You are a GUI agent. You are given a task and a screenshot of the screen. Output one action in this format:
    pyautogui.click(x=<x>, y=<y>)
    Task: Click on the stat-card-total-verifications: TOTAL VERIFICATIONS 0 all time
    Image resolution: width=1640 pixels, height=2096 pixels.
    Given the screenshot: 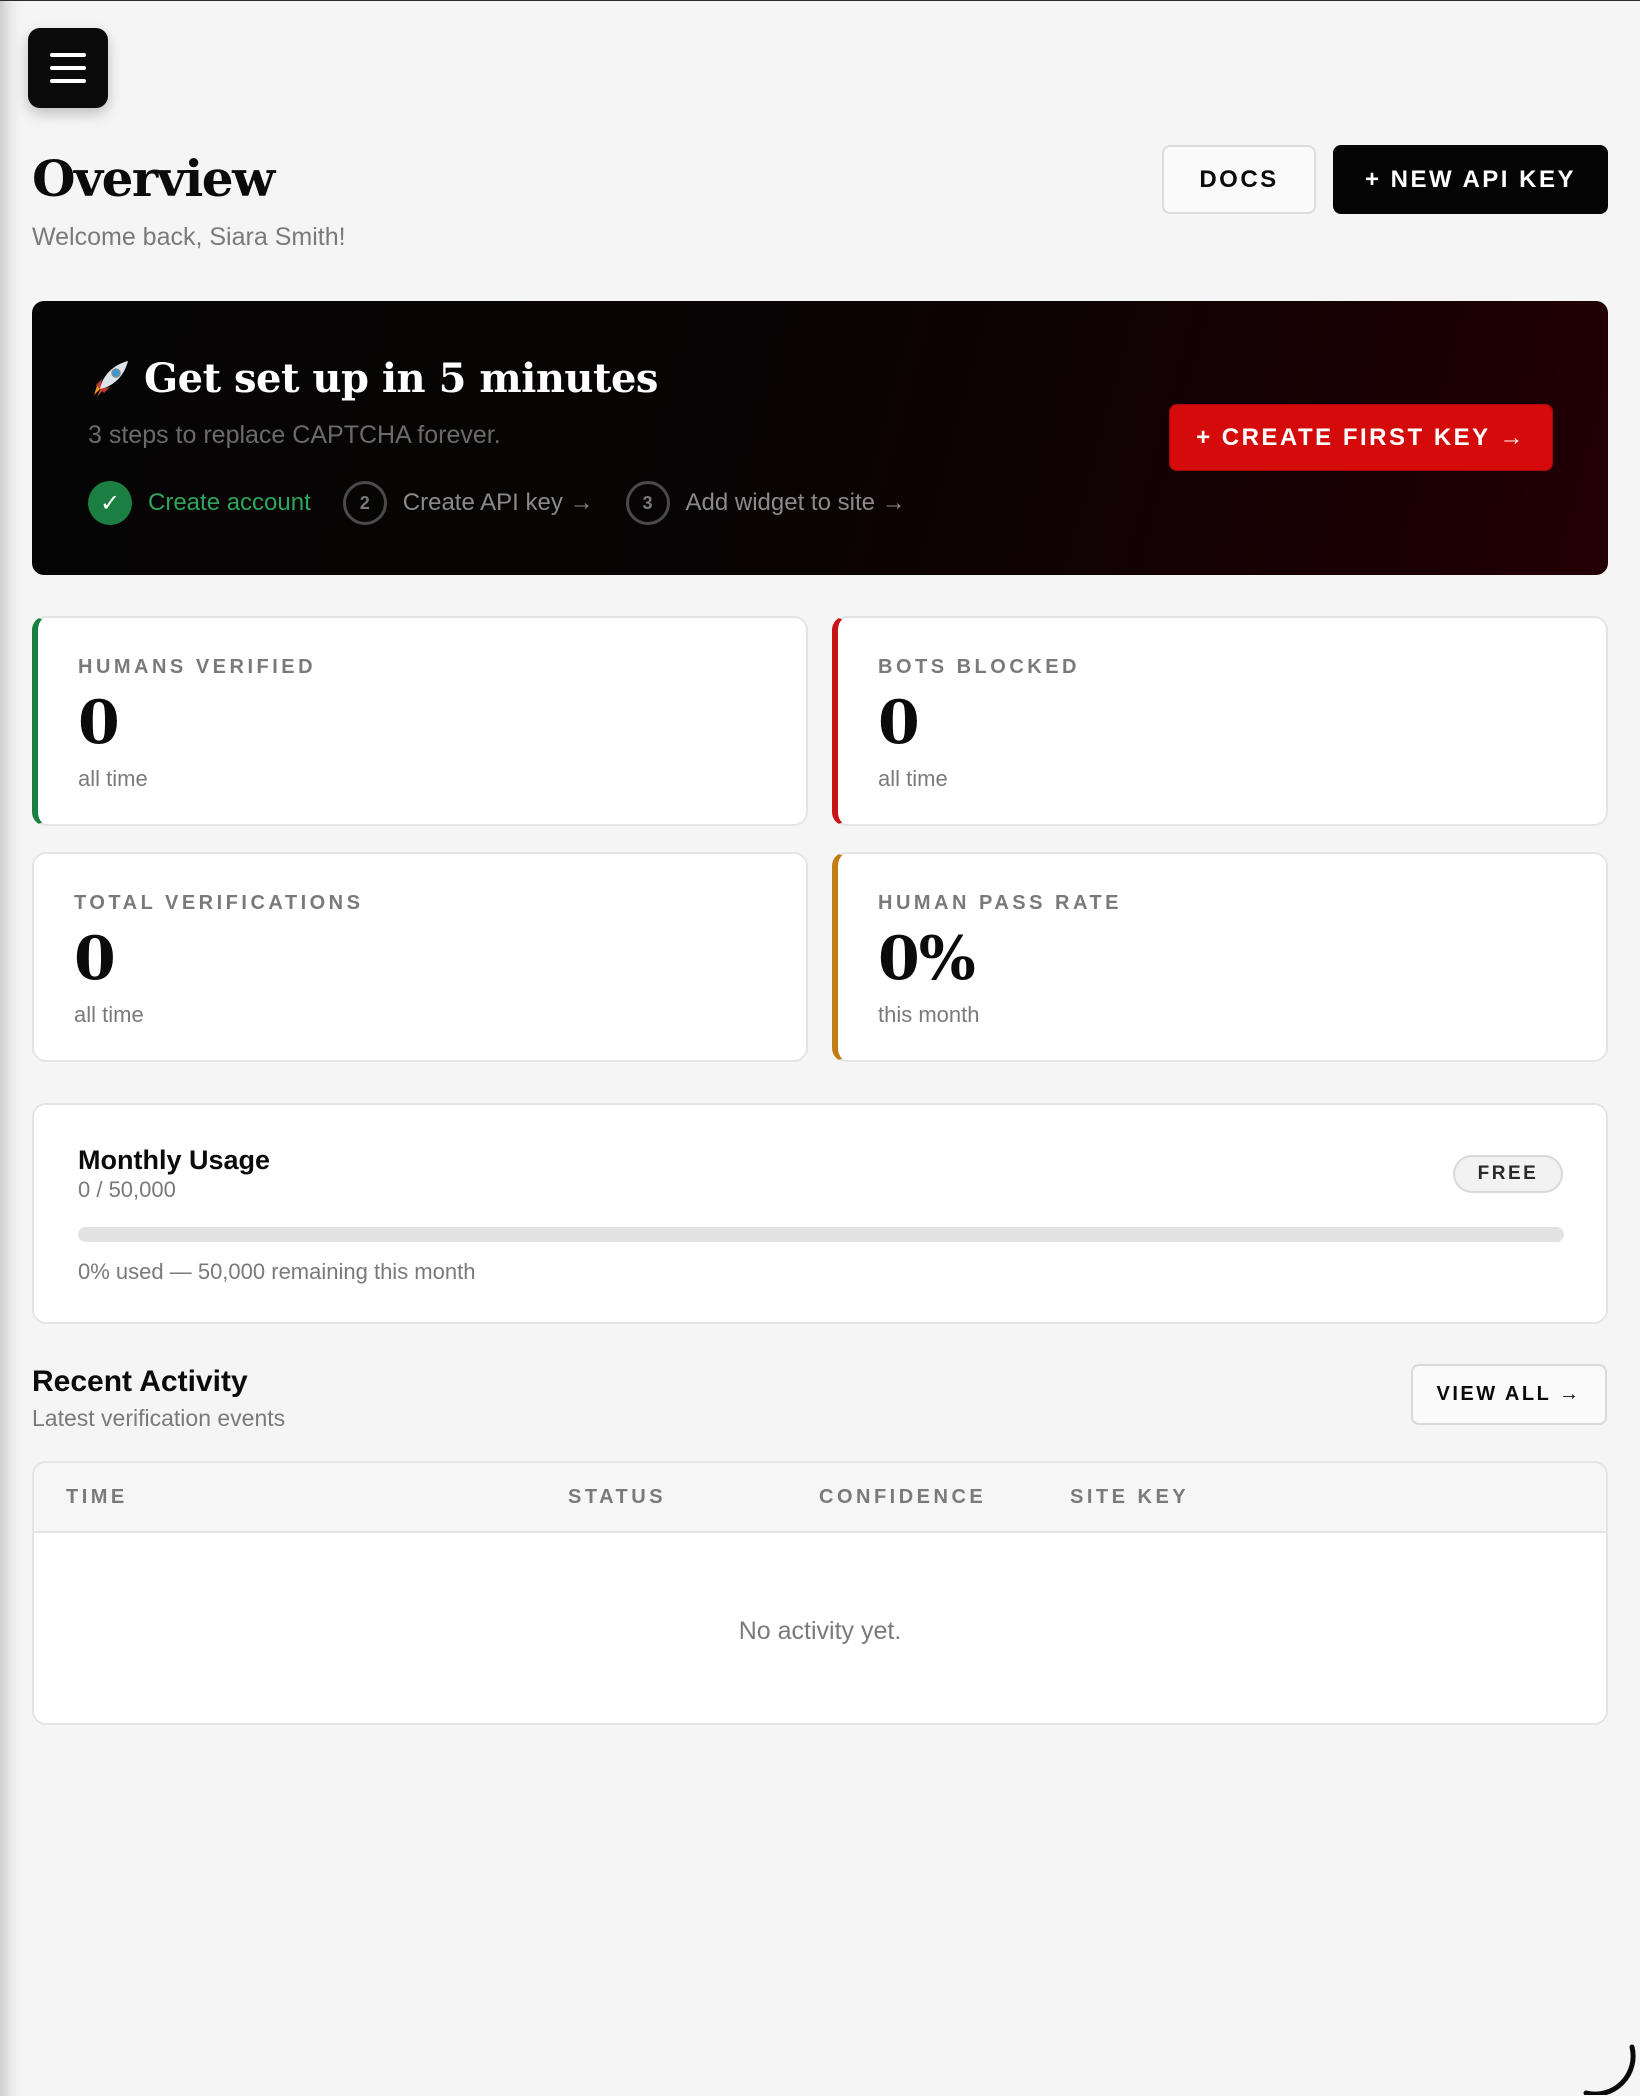 What is the action you would take?
    pyautogui.click(x=420, y=957)
    